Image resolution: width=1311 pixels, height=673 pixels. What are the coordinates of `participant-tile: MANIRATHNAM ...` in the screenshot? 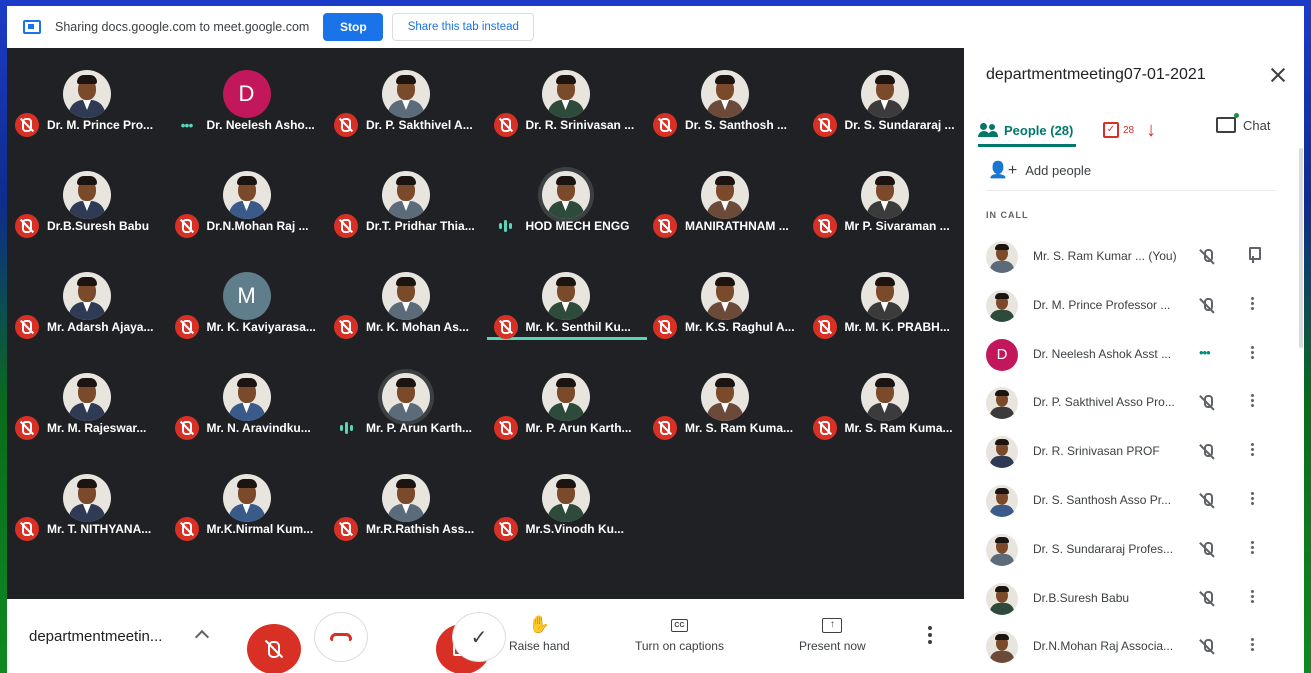 It's located at (724, 199).